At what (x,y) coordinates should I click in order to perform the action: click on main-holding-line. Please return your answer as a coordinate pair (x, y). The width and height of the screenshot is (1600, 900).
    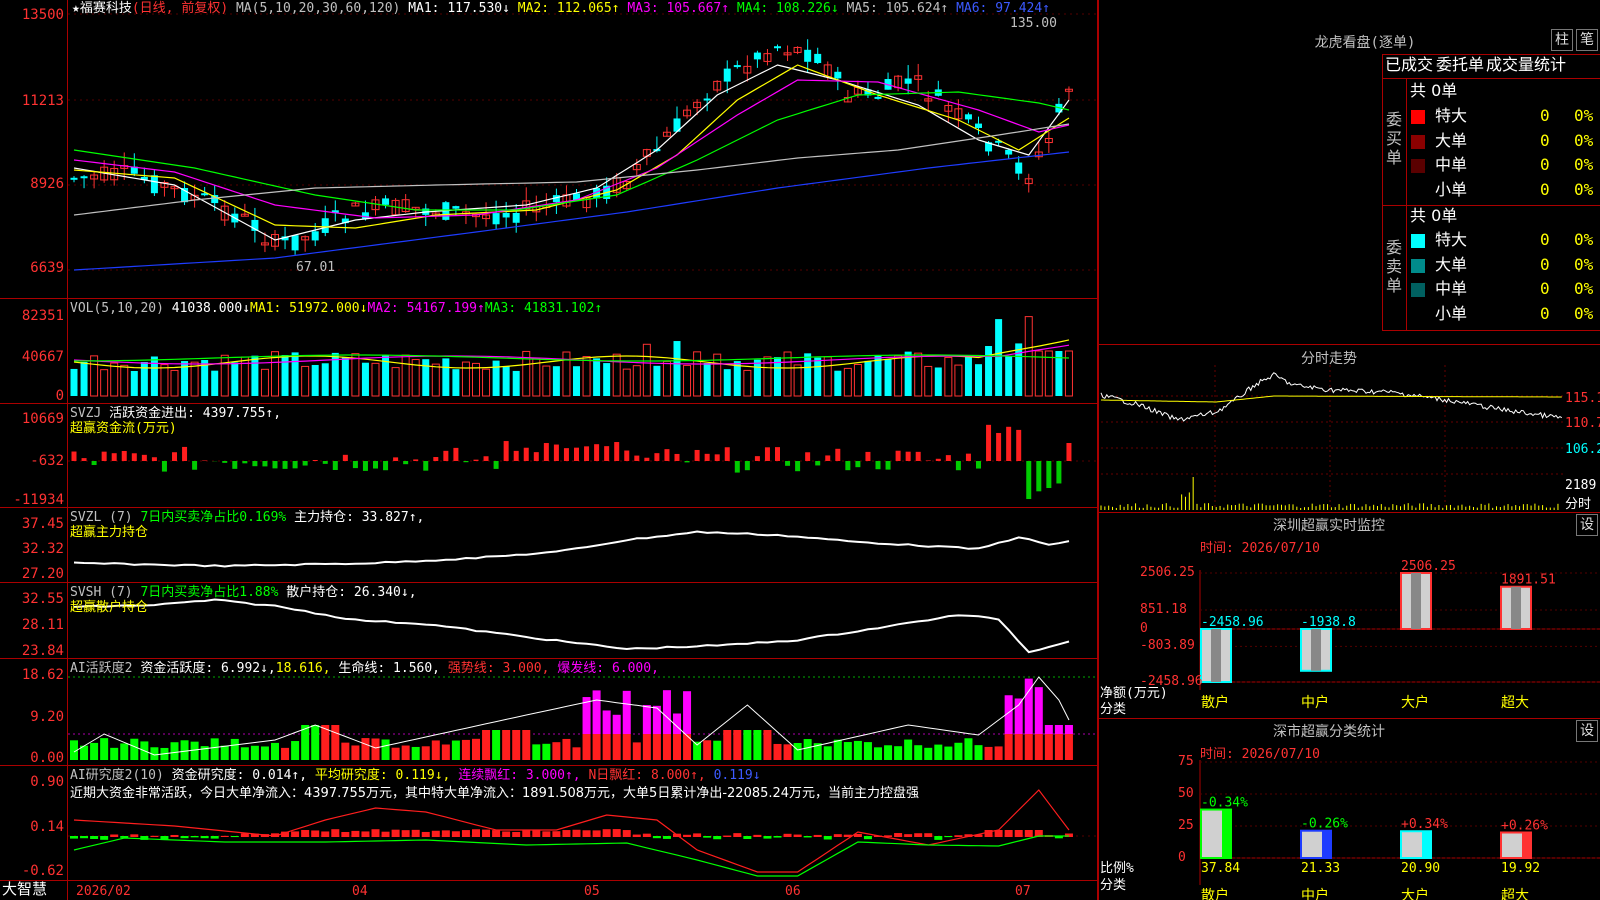
    Looking at the image, I should click on (571, 549).